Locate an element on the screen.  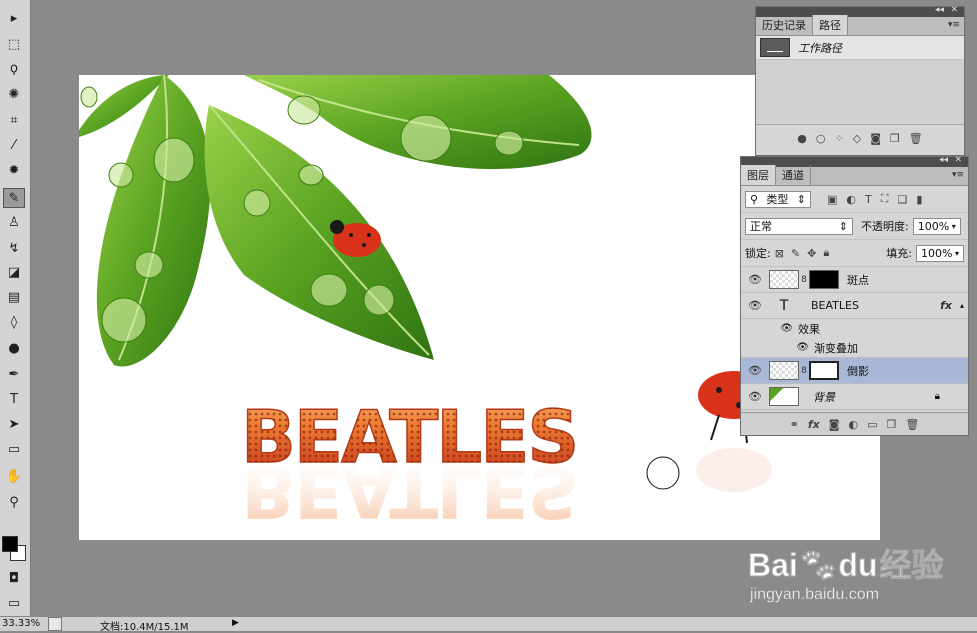
layer-row-reflection: 👁︎ 8 倒影 is located at coordinates (854, 371).